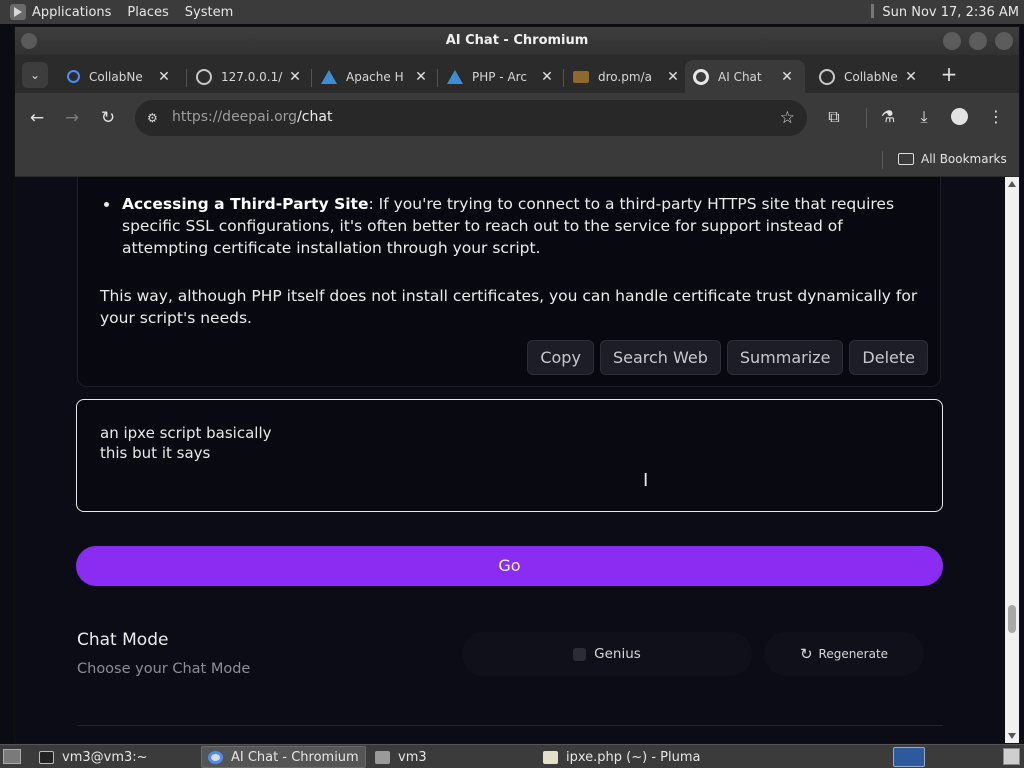 This screenshot has width=1024, height=768. I want to click on delete-button: Delete, so click(888, 357).